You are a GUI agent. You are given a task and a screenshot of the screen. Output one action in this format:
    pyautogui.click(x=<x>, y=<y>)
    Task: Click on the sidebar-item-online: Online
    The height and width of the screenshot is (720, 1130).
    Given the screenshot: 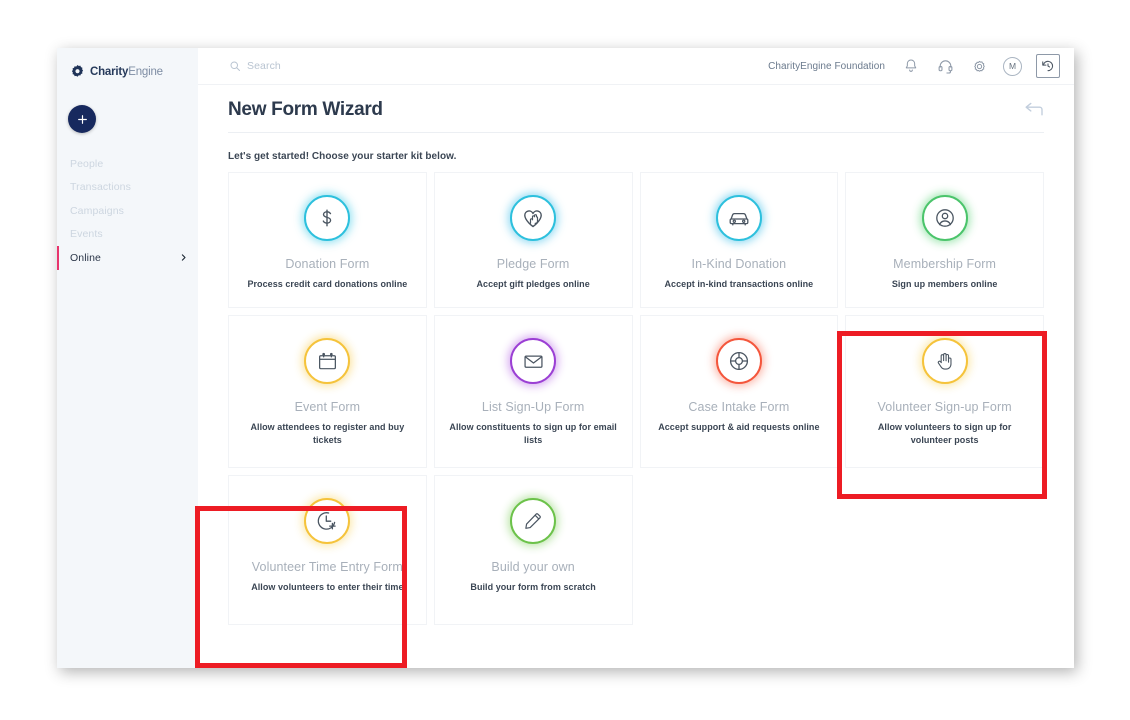 What is the action you would take?
    pyautogui.click(x=127, y=258)
    